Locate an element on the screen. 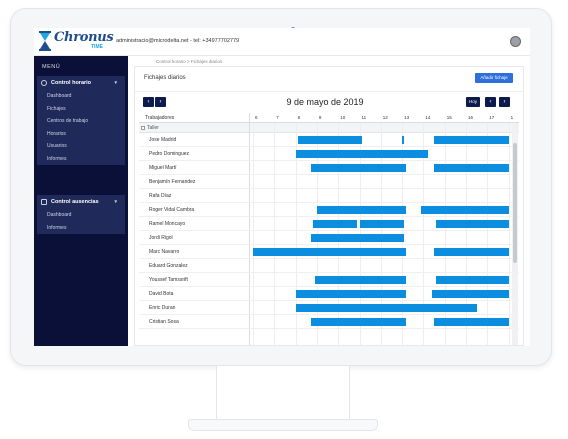  worker-name: Roger Vidal Cambra is located at coordinates (172, 210).